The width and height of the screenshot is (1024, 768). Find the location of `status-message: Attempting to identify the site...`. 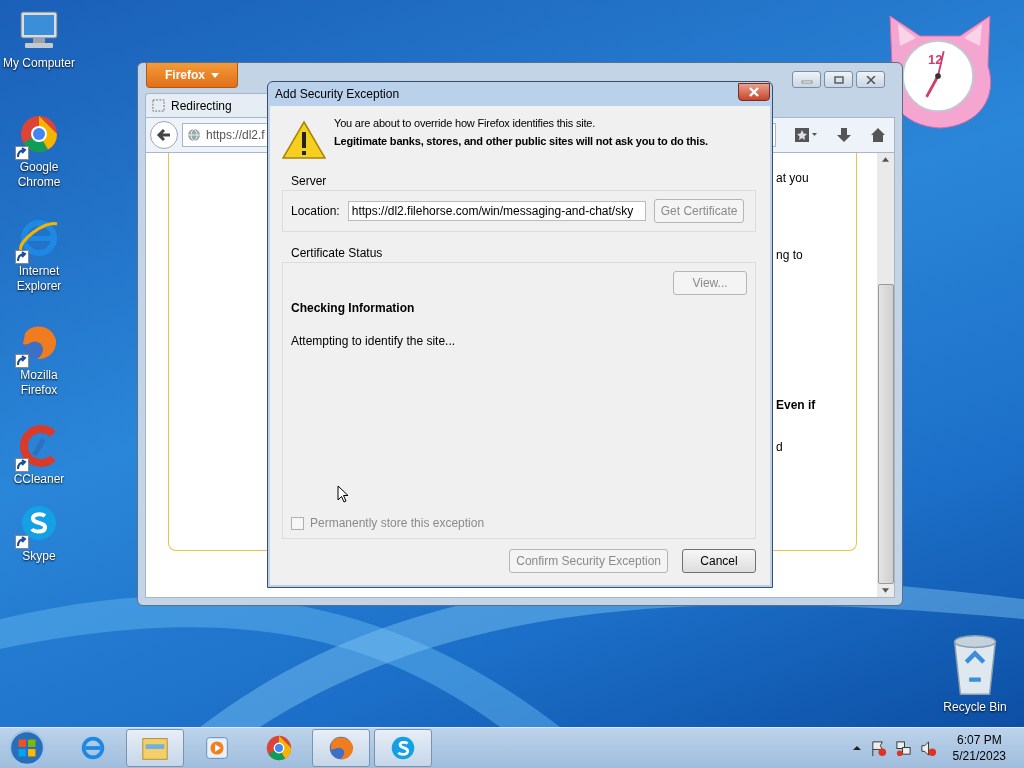

status-message: Attempting to identify the site... is located at coordinates (374, 341).